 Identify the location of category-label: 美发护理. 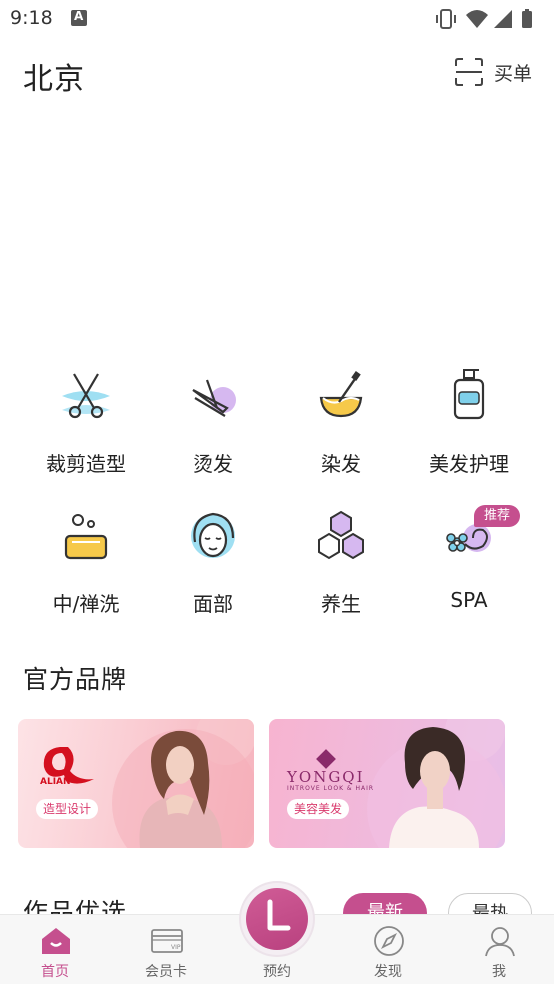
(469, 464).